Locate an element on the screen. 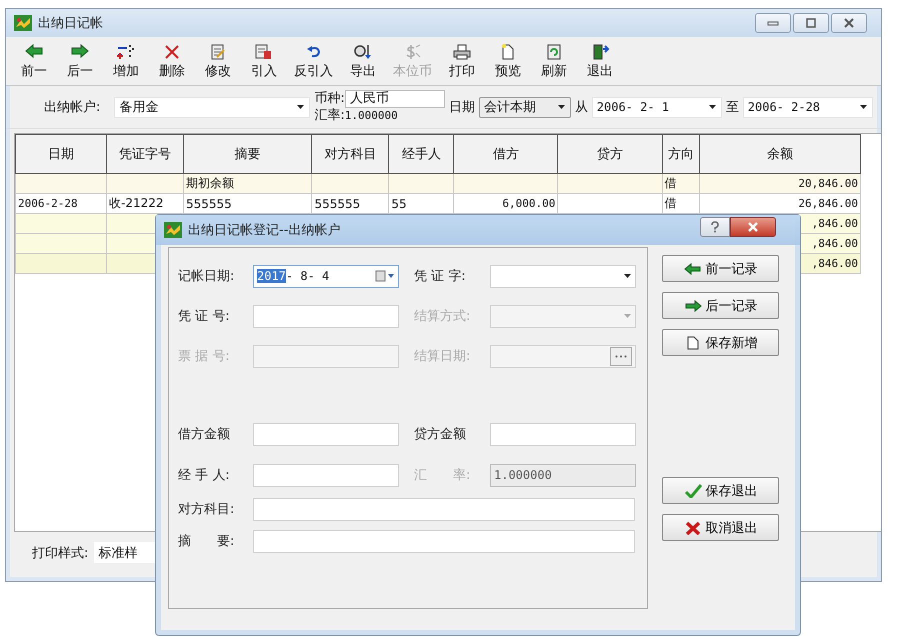 The image size is (903, 641). column-header: 贷方 is located at coordinates (610, 154).